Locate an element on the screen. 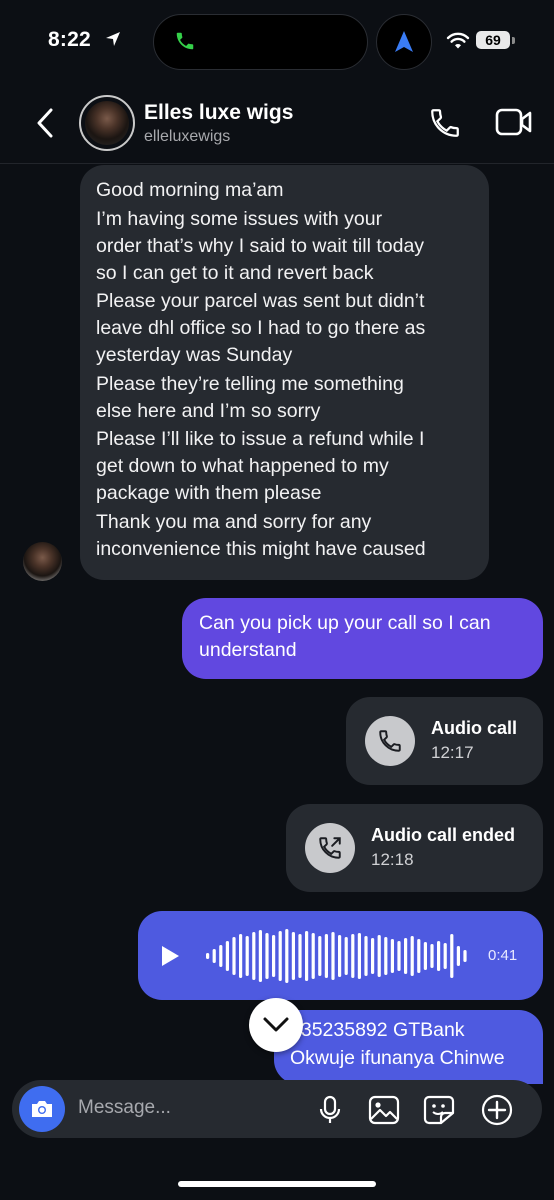 This screenshot has width=554, height=1200. camera-button is located at coordinates (42, 1109).